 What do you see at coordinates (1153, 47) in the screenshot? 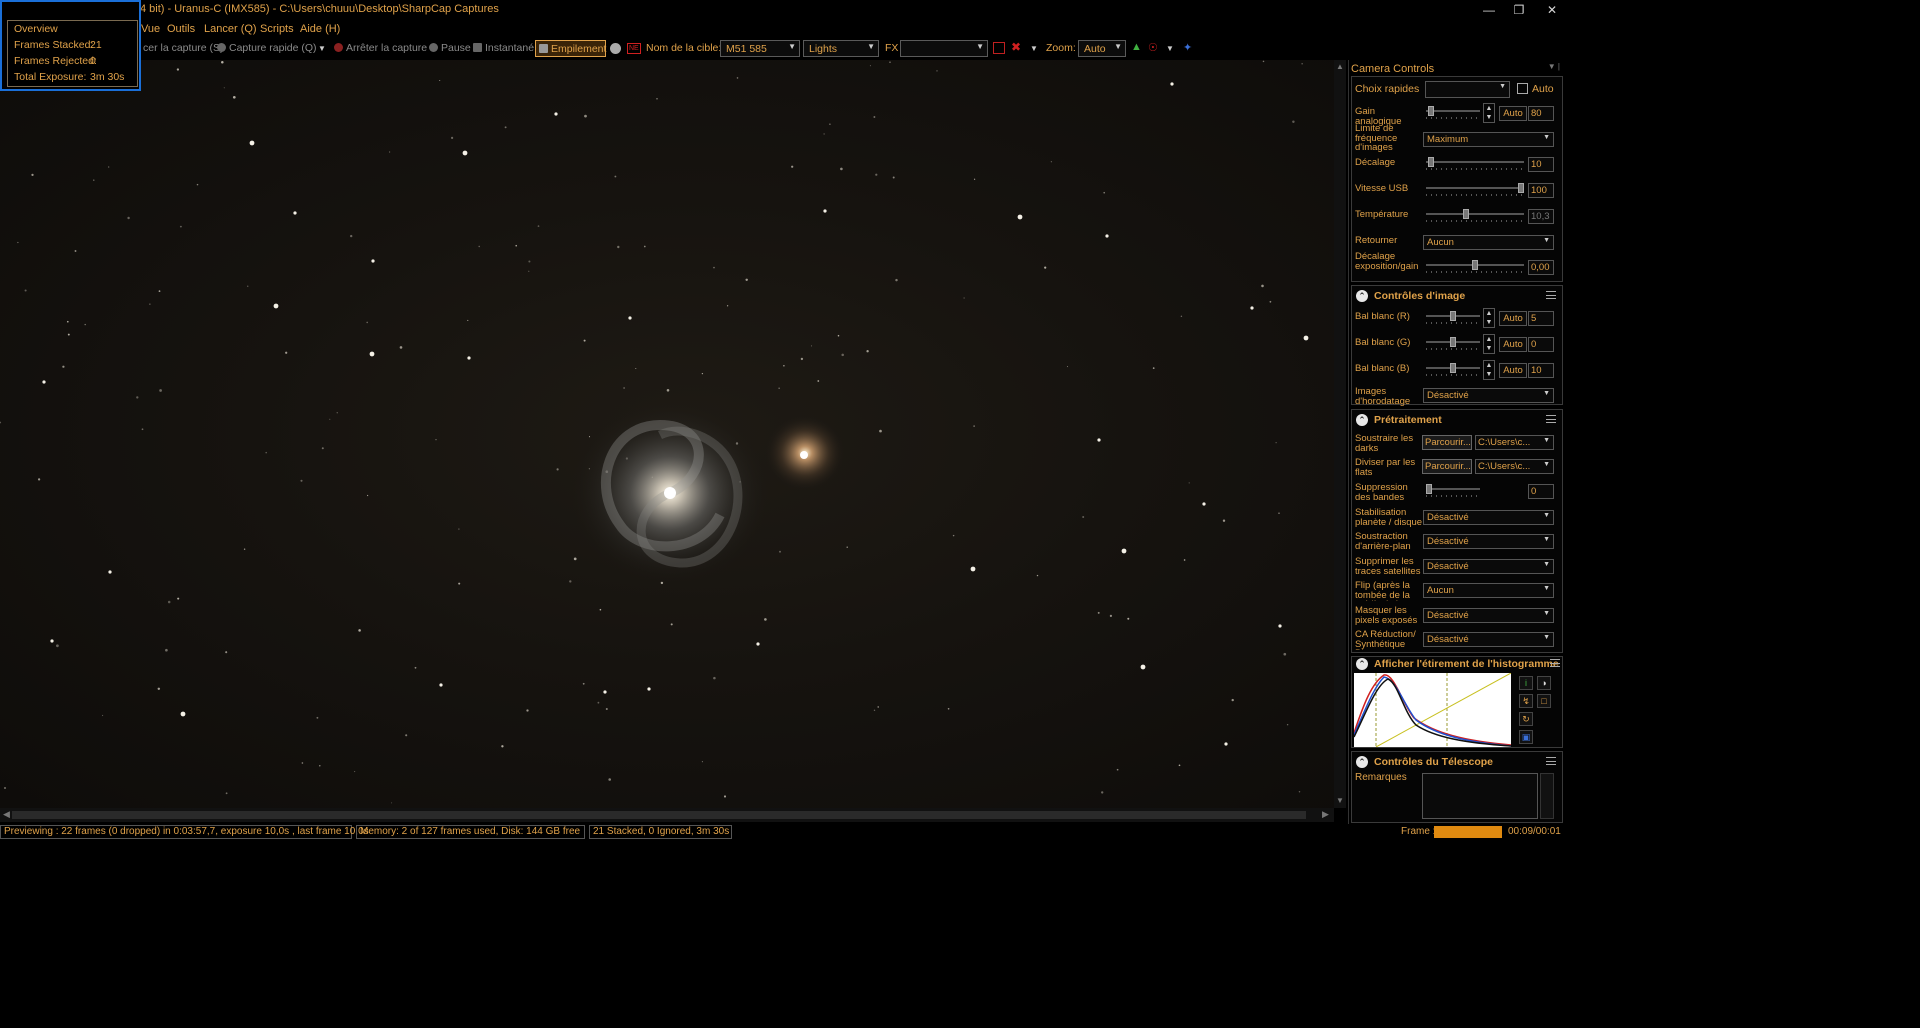
I see `focus-icon: ☉` at bounding box center [1153, 47].